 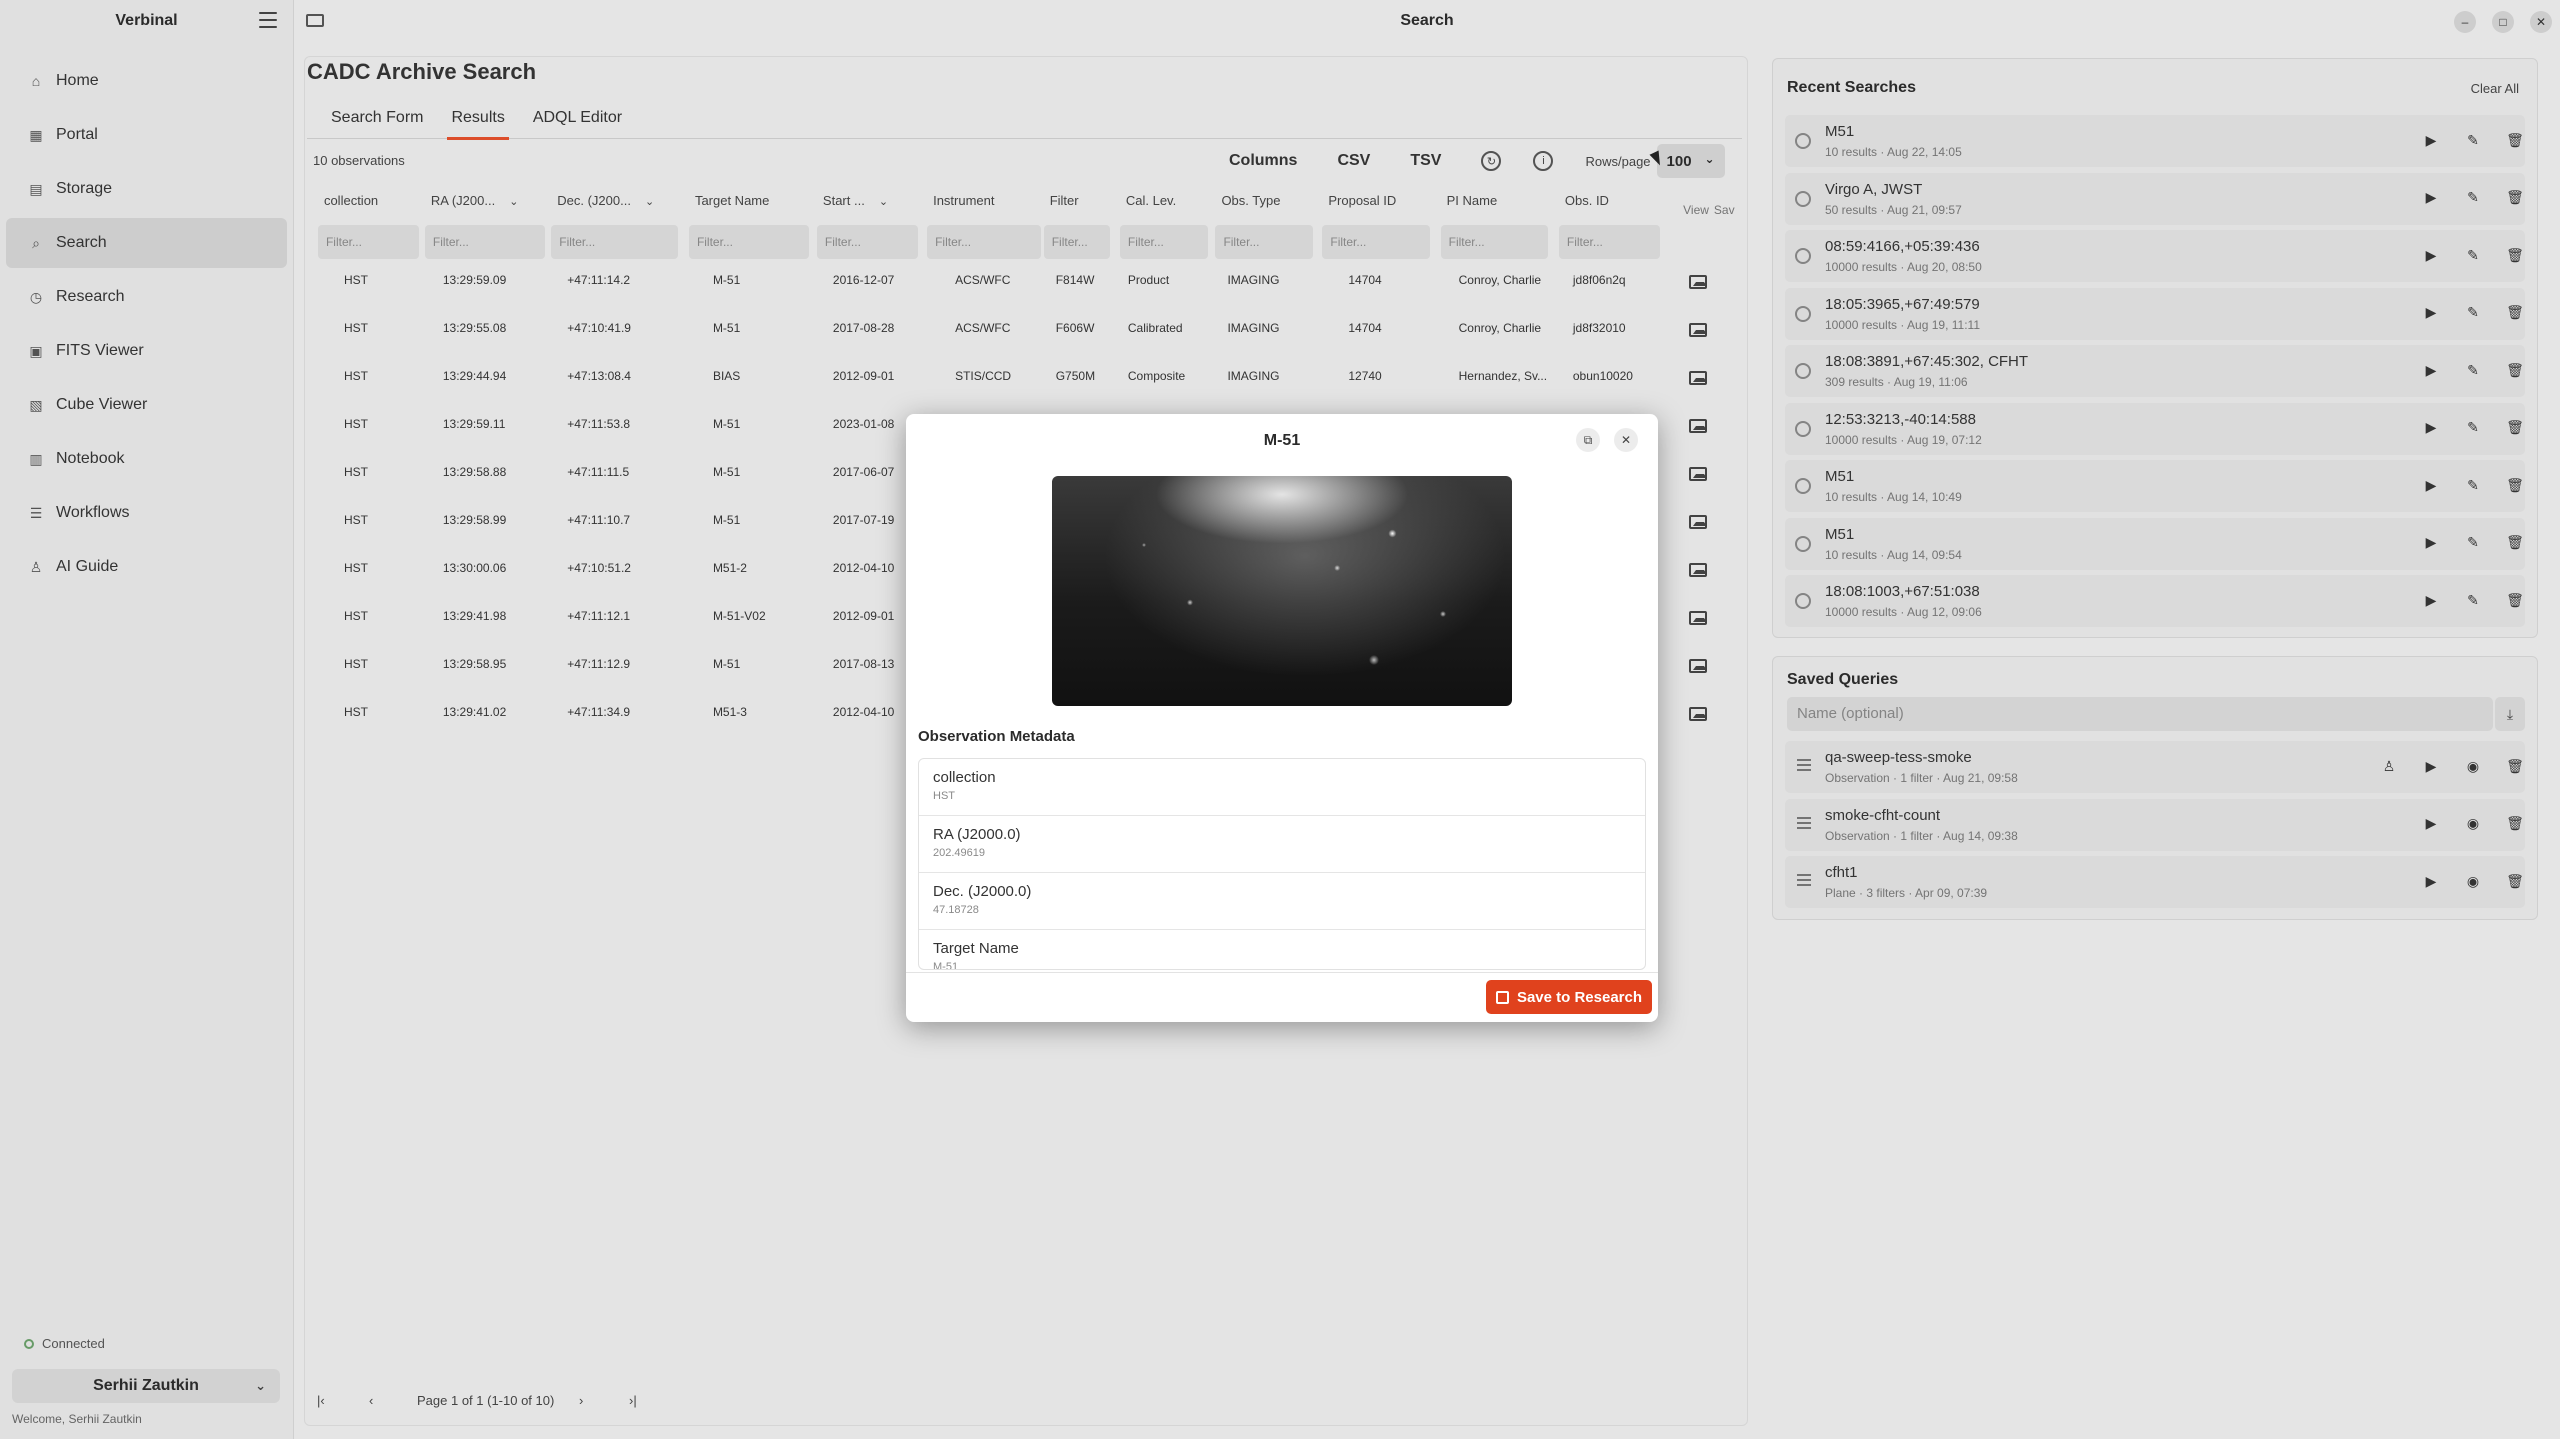 What do you see at coordinates (959, 853) in the screenshot?
I see `metadata-value: 202.49619` at bounding box center [959, 853].